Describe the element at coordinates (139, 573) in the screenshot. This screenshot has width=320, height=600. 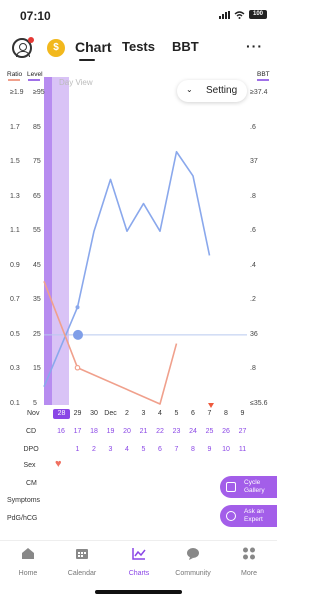
I see `nav-charts-label: Charts` at that location.